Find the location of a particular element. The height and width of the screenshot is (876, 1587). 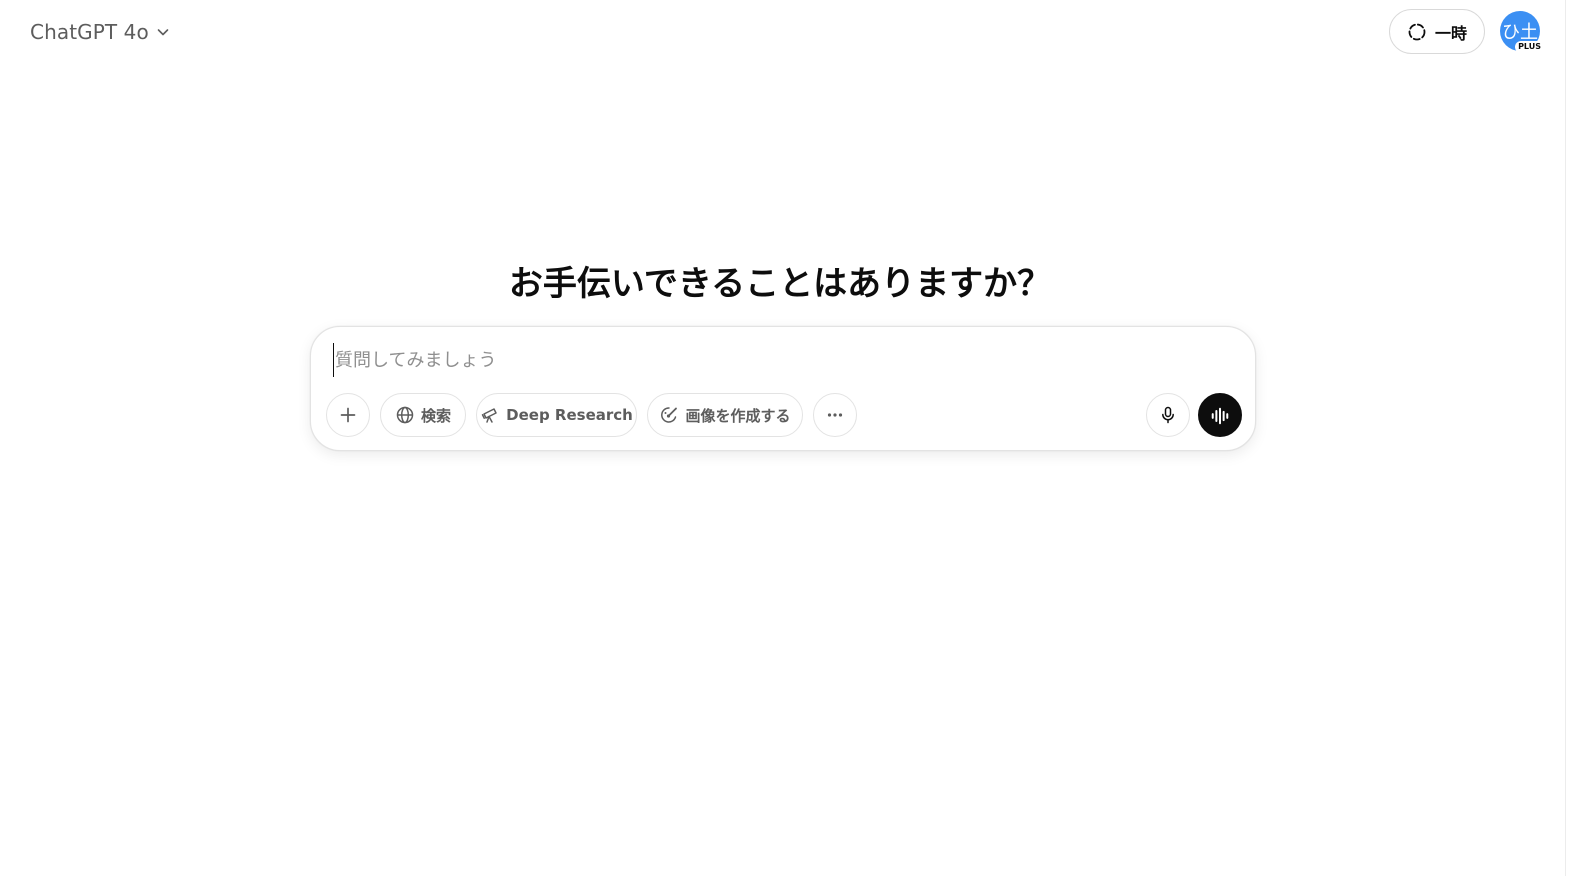

microphone-icon is located at coordinates (1168, 415).